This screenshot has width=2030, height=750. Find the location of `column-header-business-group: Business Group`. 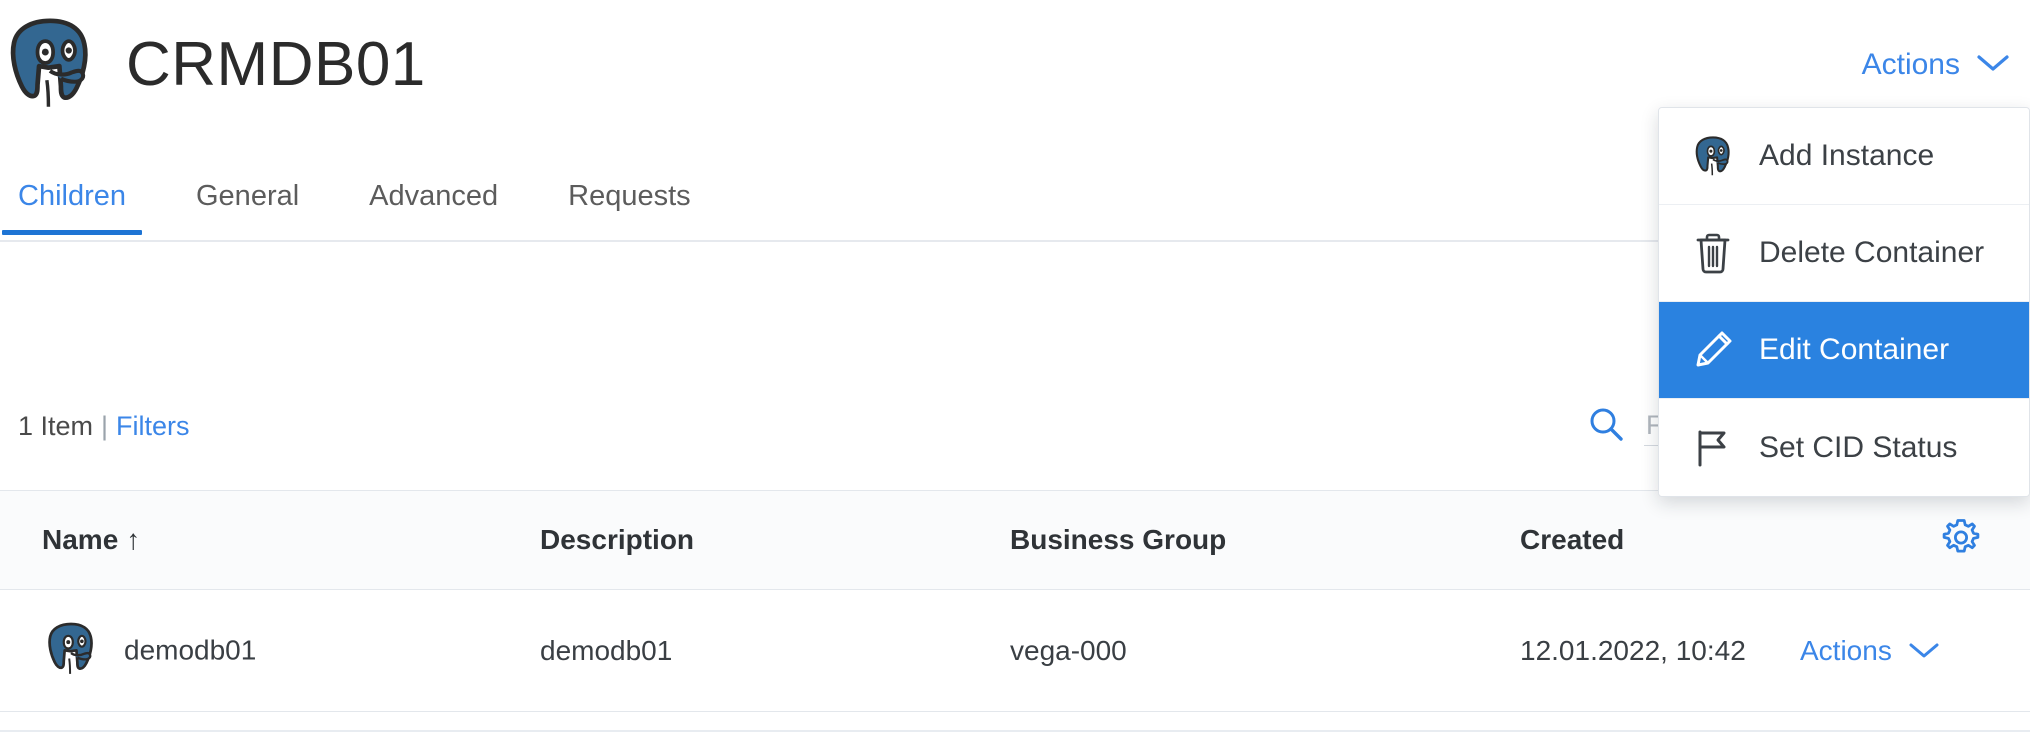

column-header-business-group: Business Group is located at coordinates (1118, 540).